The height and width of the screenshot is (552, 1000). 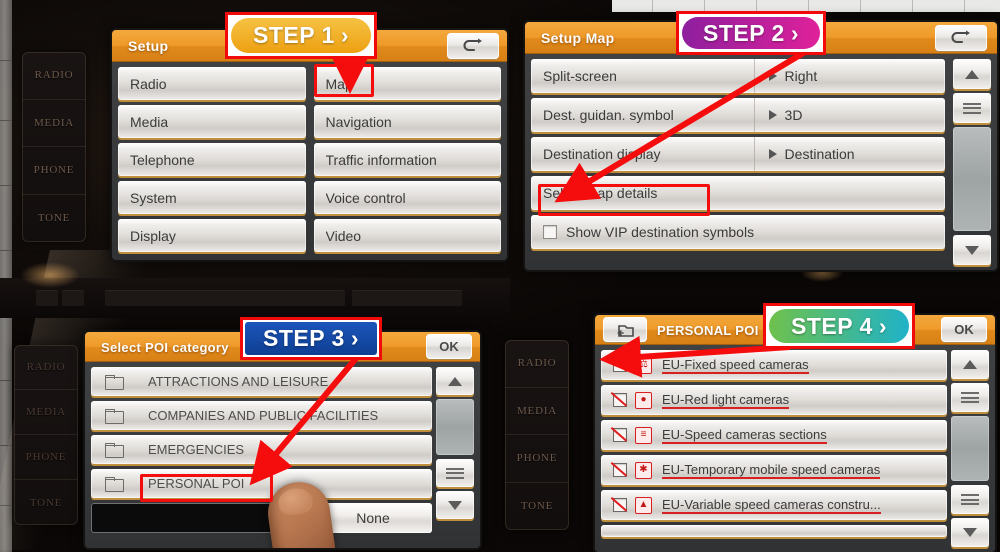 I want to click on step-2-pill: STEP 2 ›, so click(x=751, y=33).